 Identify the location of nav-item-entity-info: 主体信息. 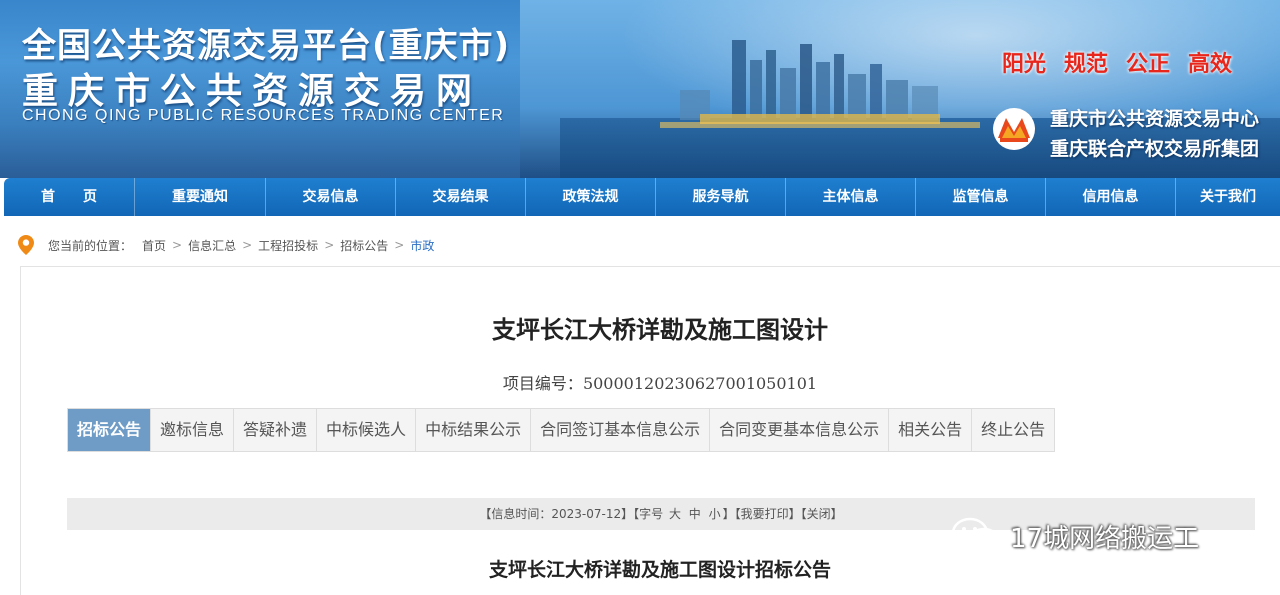
(851, 197).